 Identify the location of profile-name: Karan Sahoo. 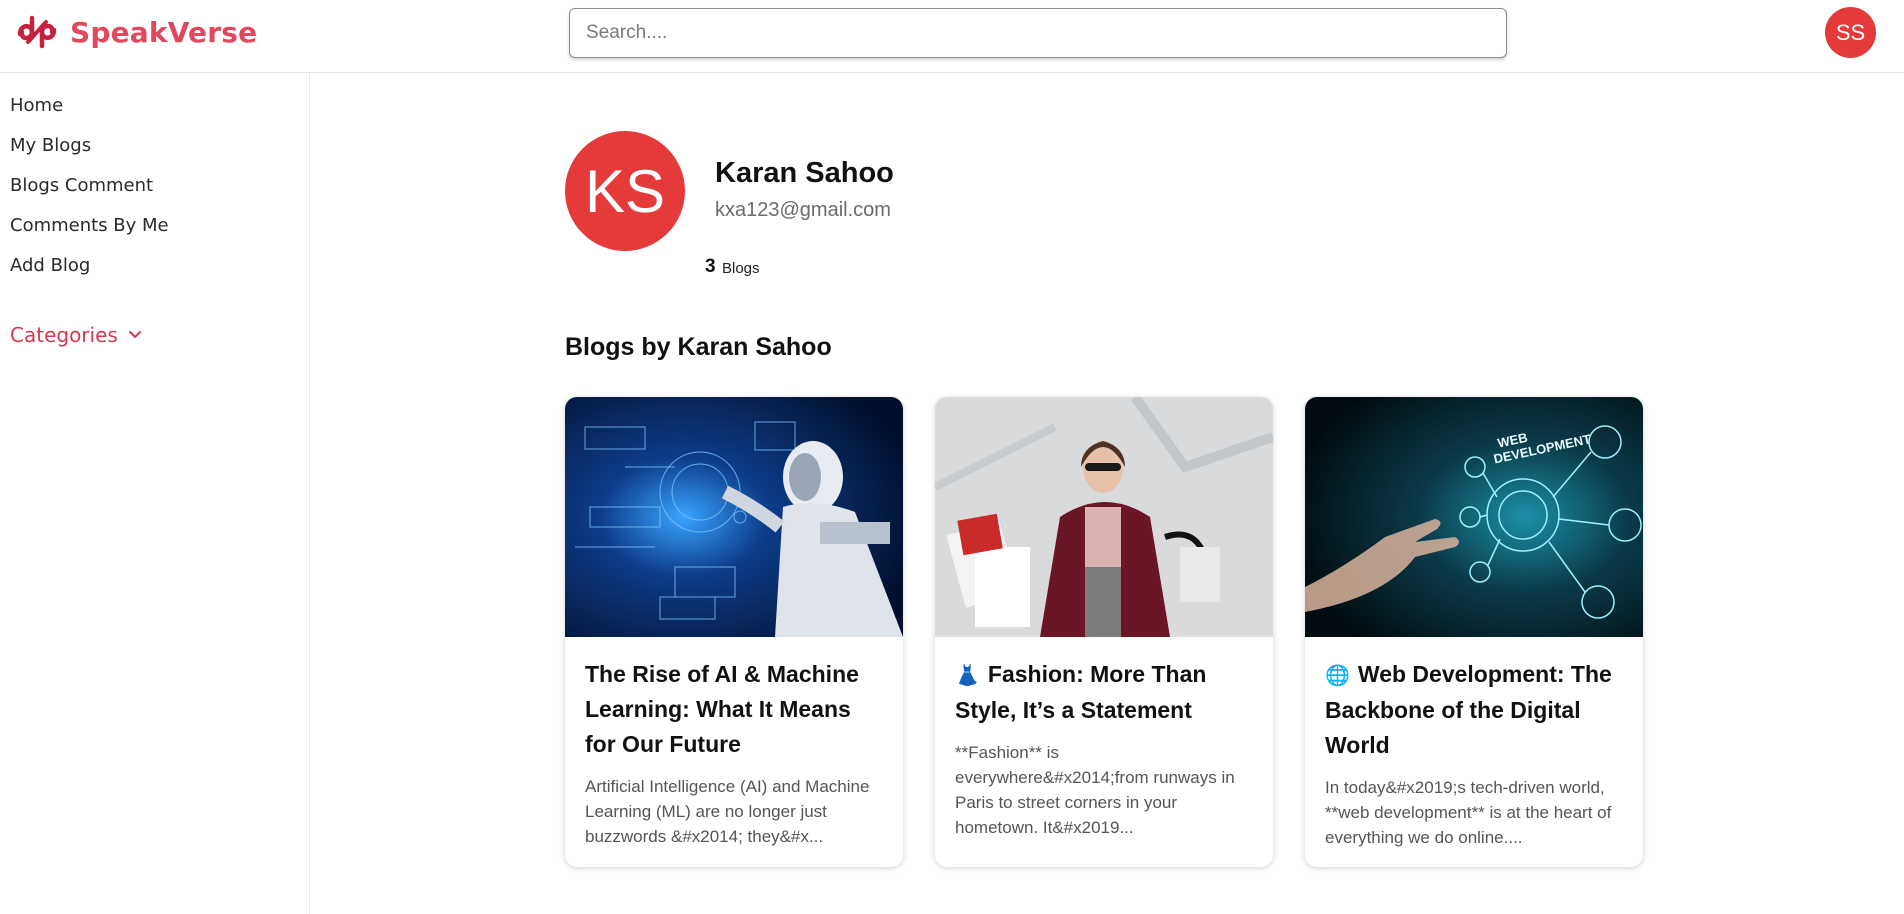
(804, 173).